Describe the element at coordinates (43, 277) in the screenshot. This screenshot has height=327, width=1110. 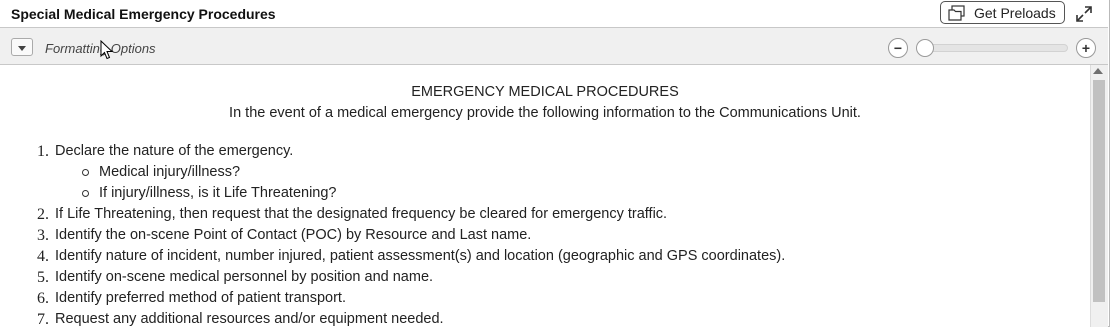
I see `step-number: 5.` at that location.